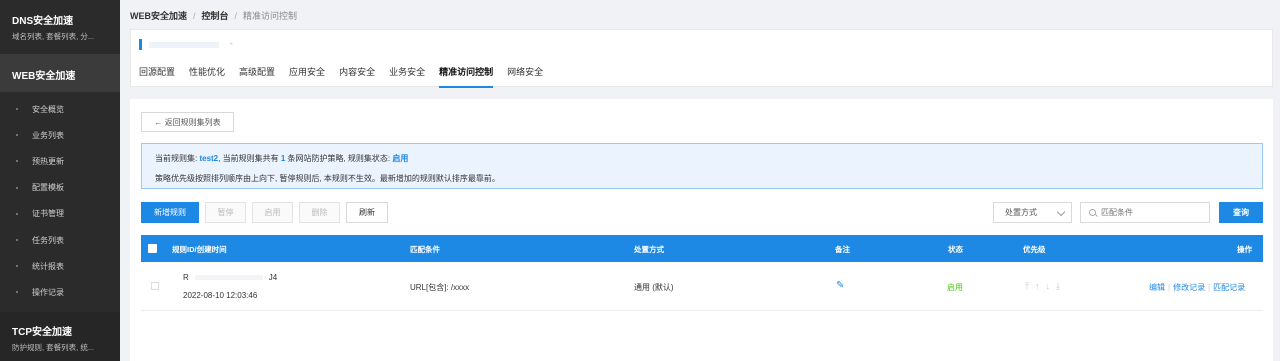 This screenshot has width=1280, height=361. Describe the element at coordinates (158, 16) in the screenshot. I see `breadcrumb-root: WEB安全加速` at that location.